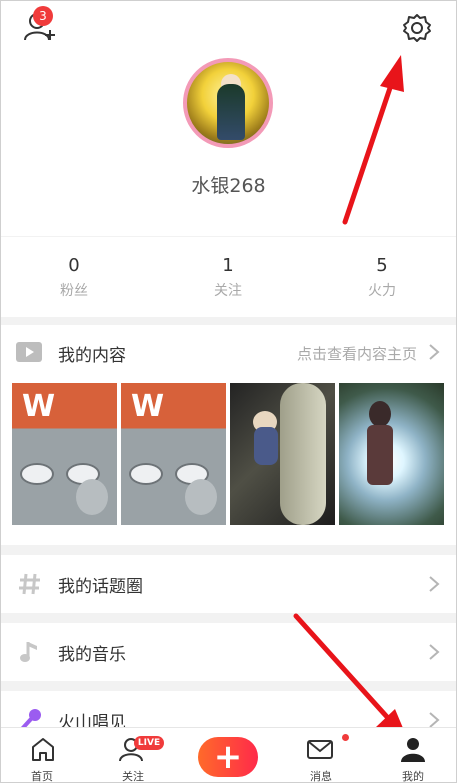 The height and width of the screenshot is (783, 457). Describe the element at coordinates (382, 291) in the screenshot. I see `stat-firepower-label: 火力` at that location.